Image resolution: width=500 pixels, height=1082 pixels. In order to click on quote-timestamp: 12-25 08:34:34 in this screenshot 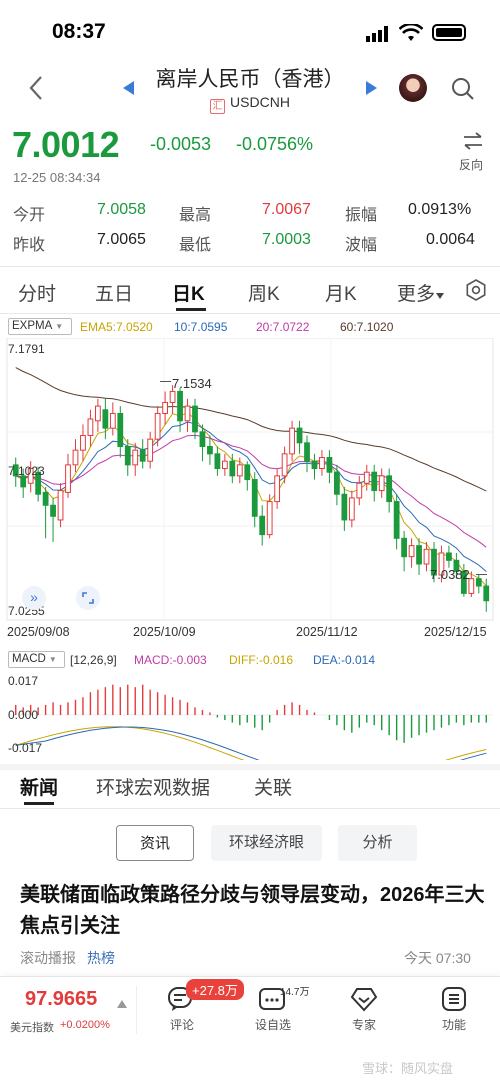, I will do `click(57, 177)`.